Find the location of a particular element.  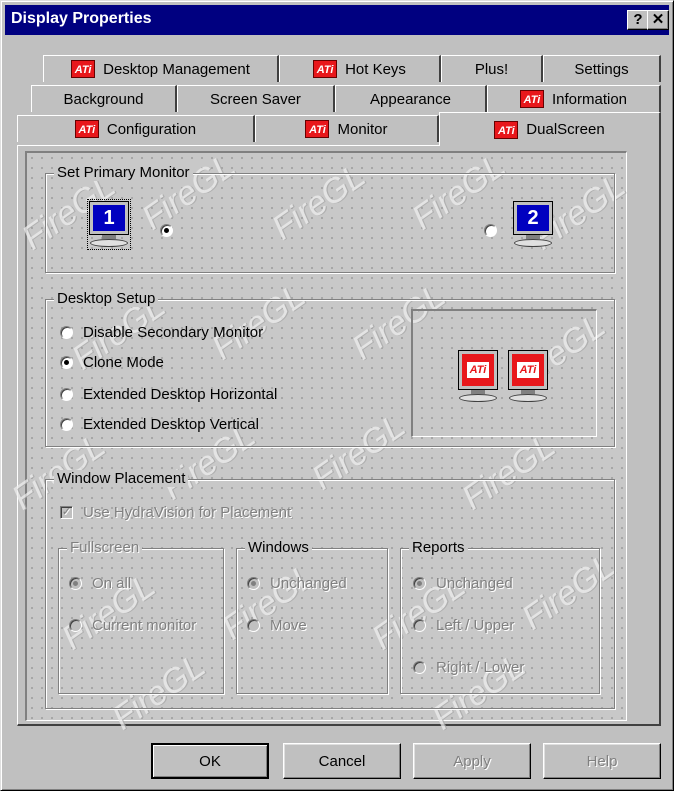

reports-unchanged-radio is located at coordinates (419, 583).